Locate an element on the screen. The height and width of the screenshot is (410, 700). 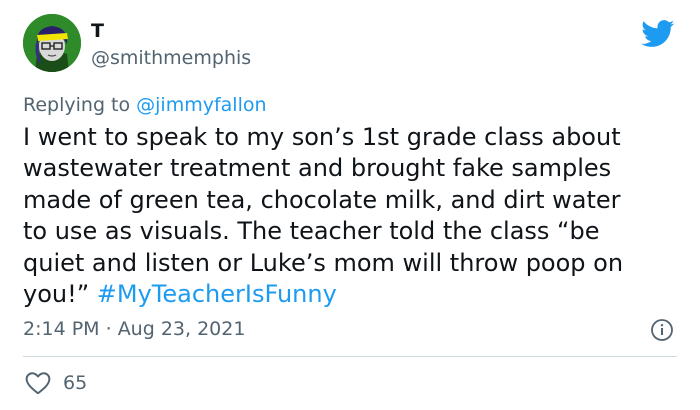
replying-to: Replying to @jimmyfallon is located at coordinates (145, 105).